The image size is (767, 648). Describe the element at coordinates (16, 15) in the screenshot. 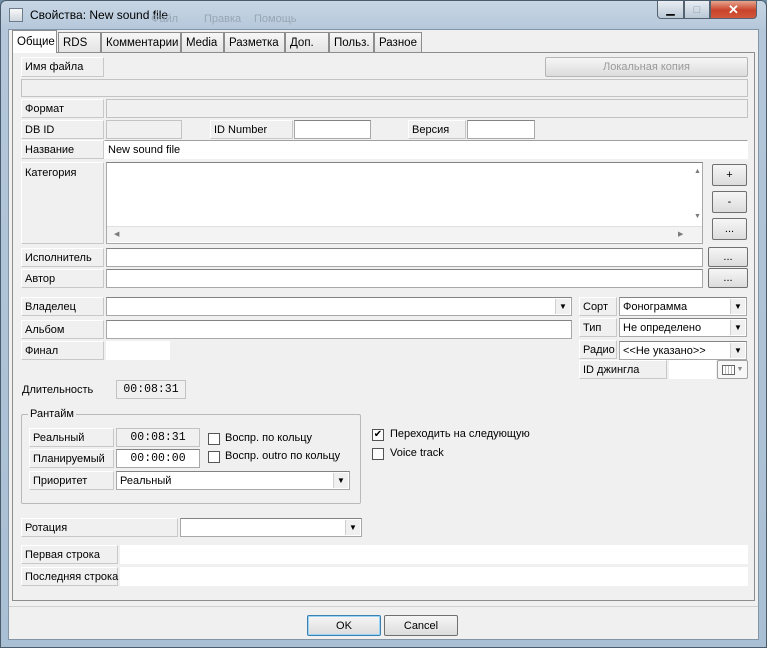

I see `app-icon` at that location.